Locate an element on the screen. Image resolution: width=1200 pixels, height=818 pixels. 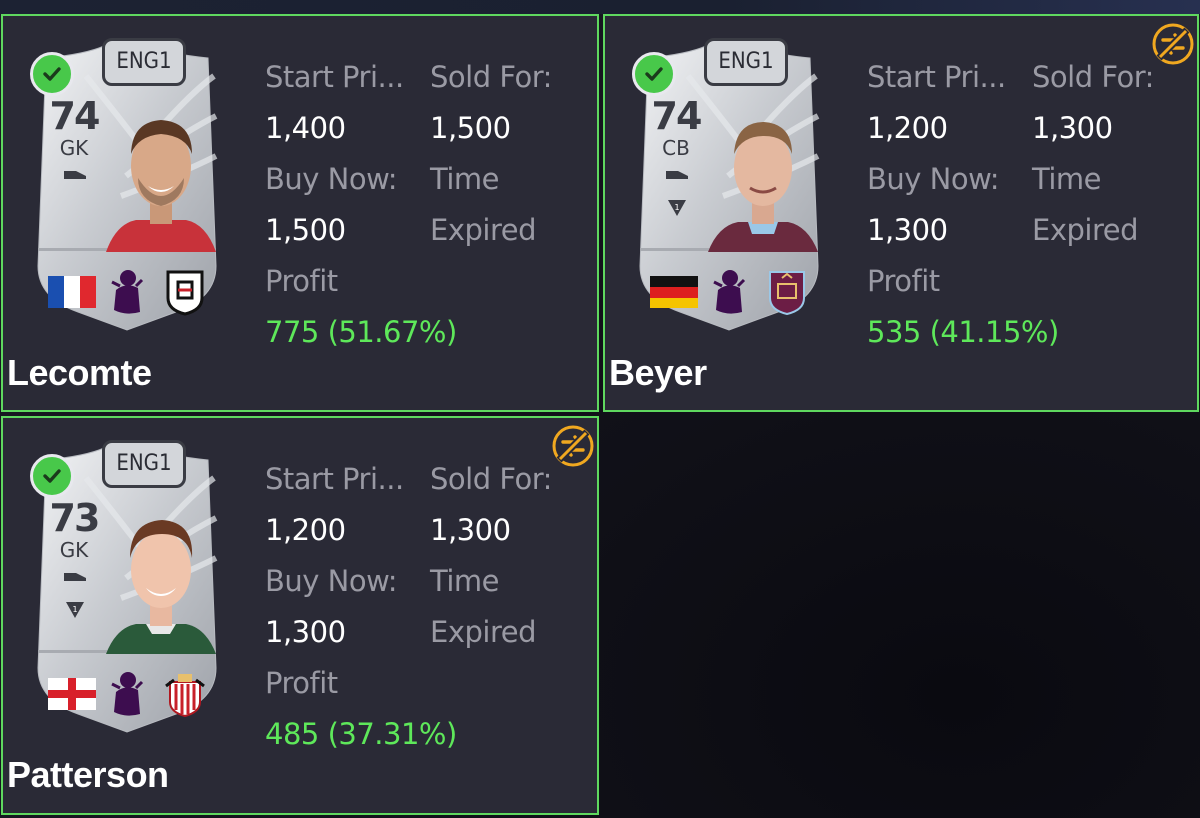
profit-value: 535 (41.15%) is located at coordinates (963, 332).